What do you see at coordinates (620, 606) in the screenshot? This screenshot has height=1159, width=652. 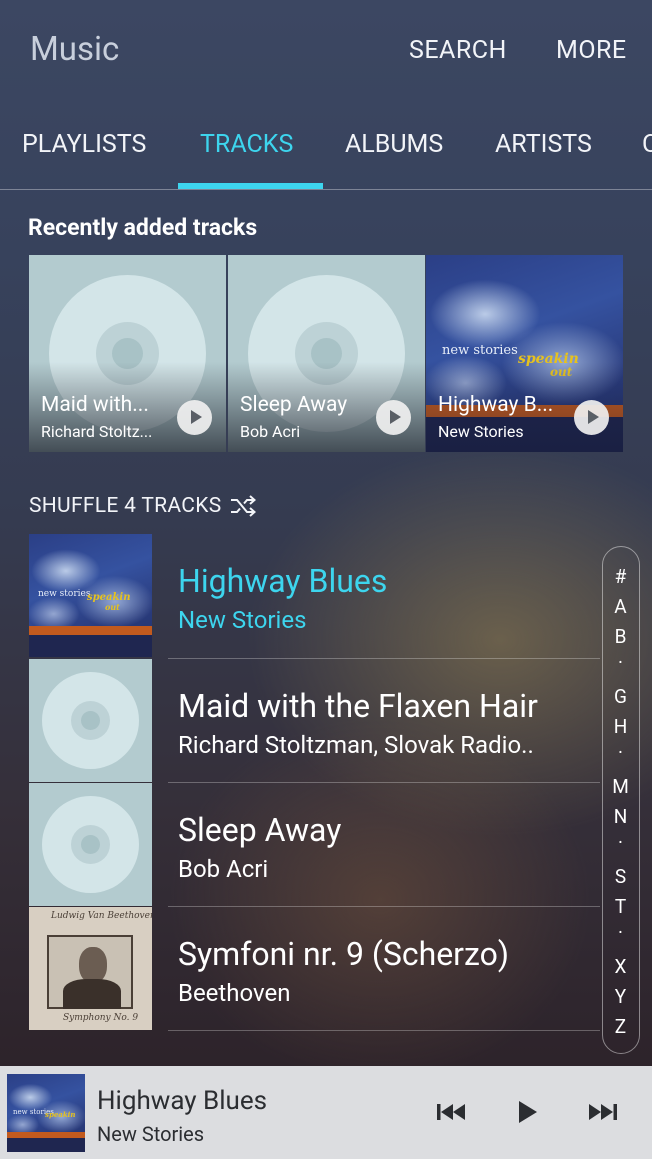 I see `index-letter: A` at bounding box center [620, 606].